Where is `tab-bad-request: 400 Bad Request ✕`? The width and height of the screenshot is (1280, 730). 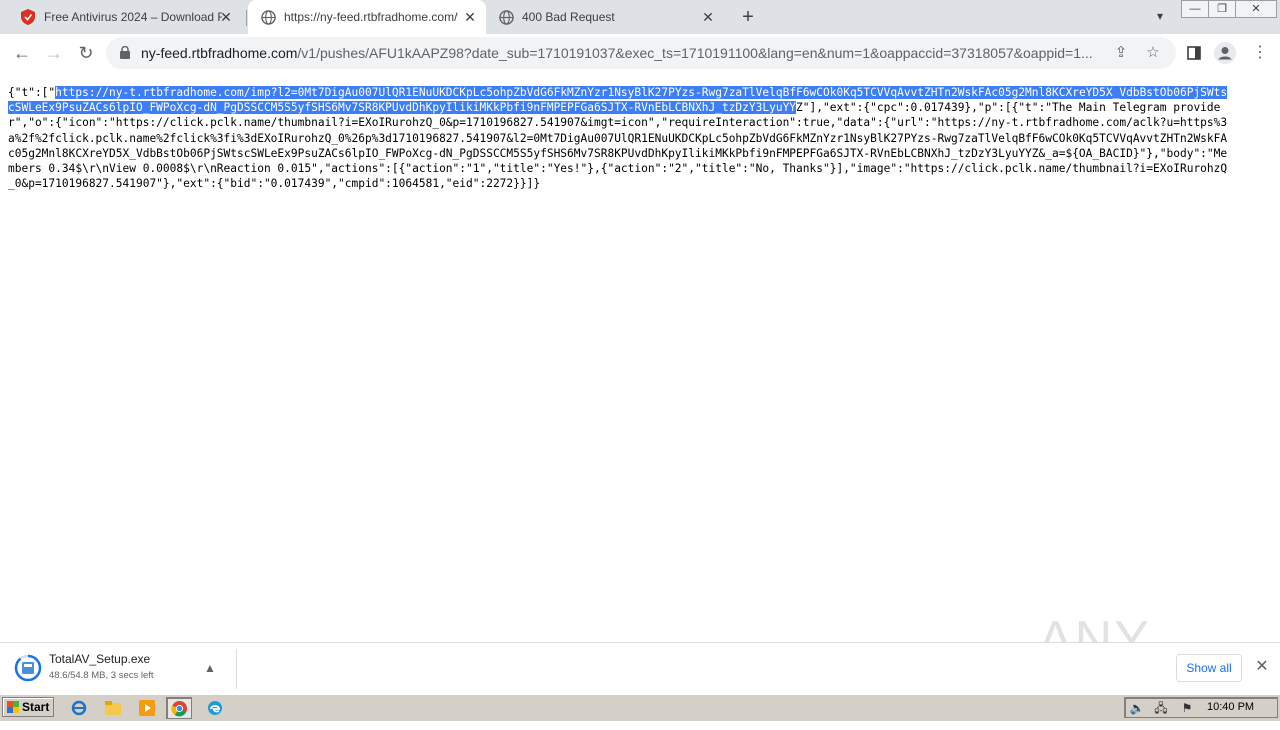 tab-bad-request: 400 Bad Request ✕ is located at coordinates (608, 17).